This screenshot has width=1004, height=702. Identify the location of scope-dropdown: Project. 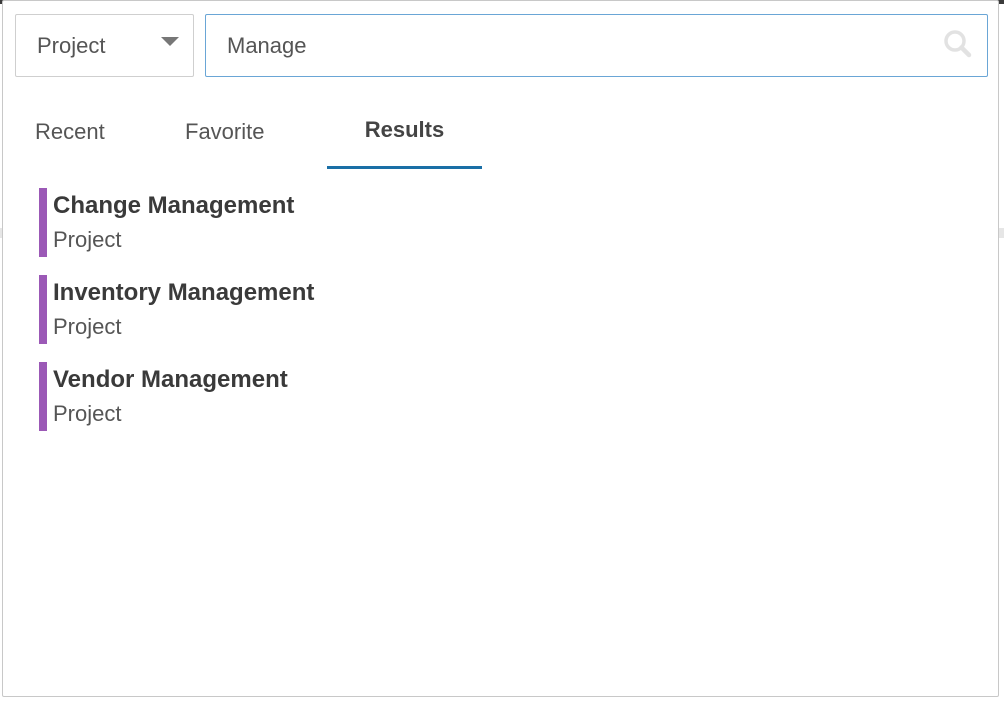
(104, 45).